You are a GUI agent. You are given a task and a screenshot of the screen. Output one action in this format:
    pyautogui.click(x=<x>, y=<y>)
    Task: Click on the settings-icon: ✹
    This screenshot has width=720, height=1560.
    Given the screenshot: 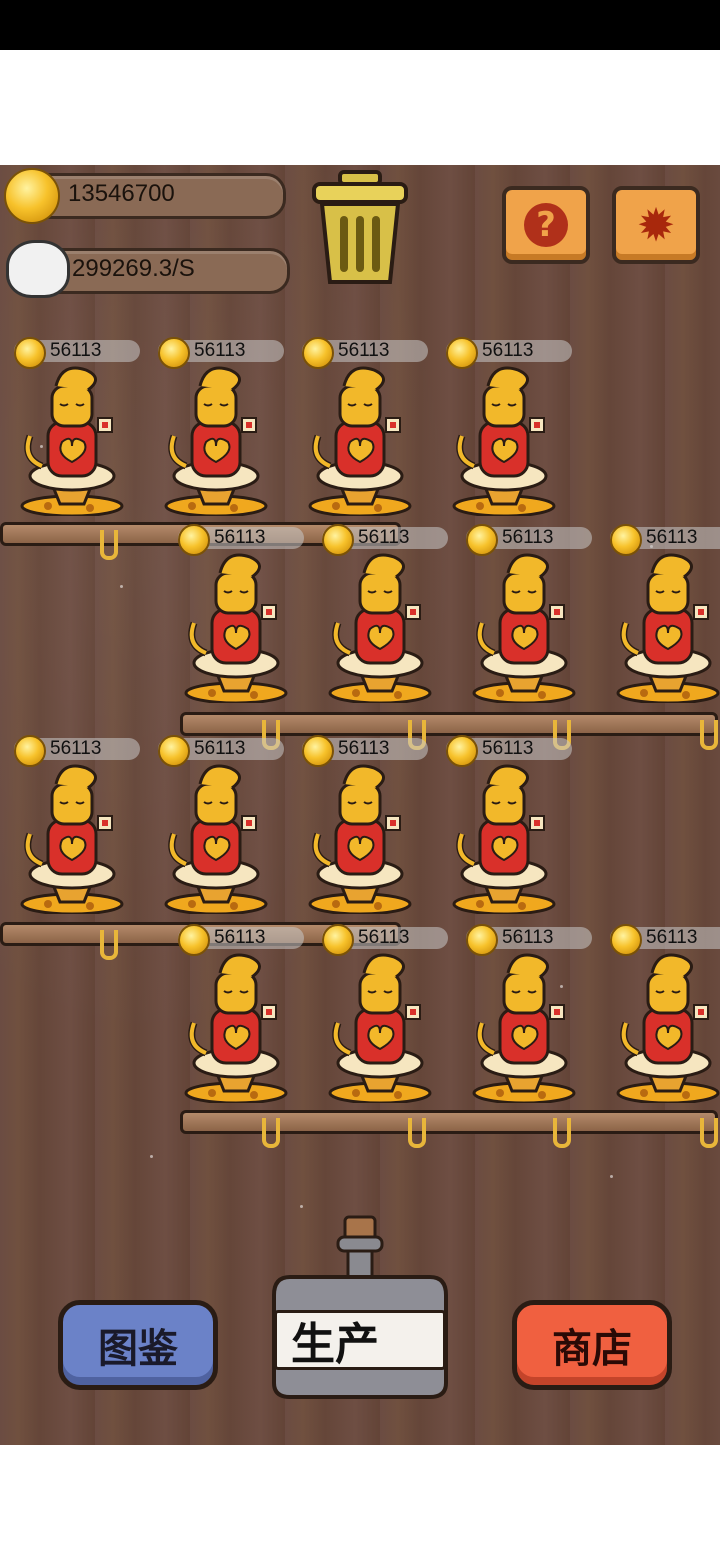 What is the action you would take?
    pyautogui.click(x=656, y=225)
    